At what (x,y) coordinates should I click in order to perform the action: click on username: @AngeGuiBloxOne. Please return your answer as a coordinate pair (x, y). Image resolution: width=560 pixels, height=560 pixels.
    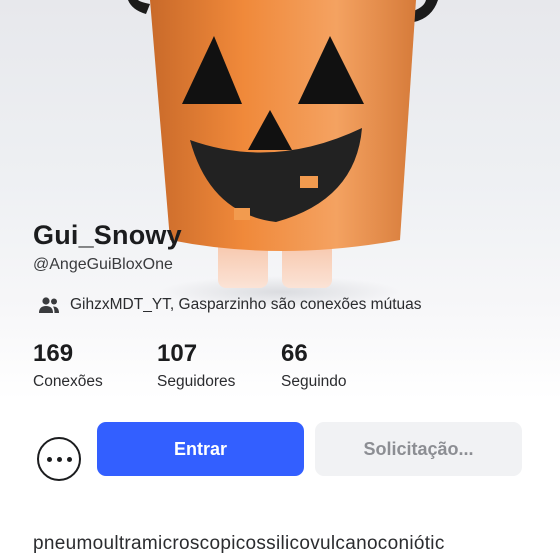
    Looking at the image, I should click on (103, 264).